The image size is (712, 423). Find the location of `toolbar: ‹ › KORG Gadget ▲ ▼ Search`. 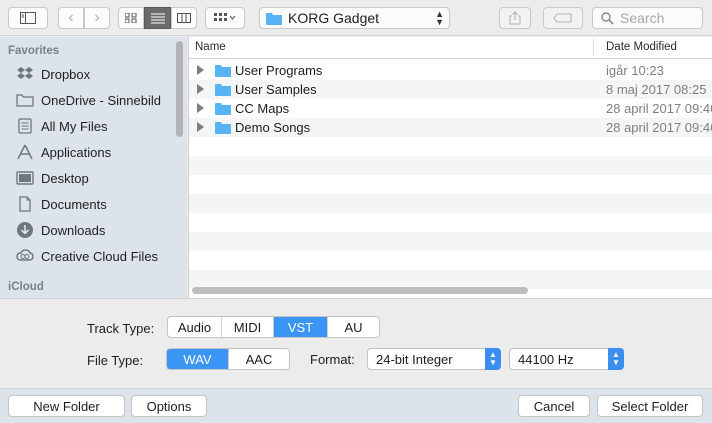

toolbar: ‹ › KORG Gadget ▲ ▼ Search is located at coordinates (356, 18).